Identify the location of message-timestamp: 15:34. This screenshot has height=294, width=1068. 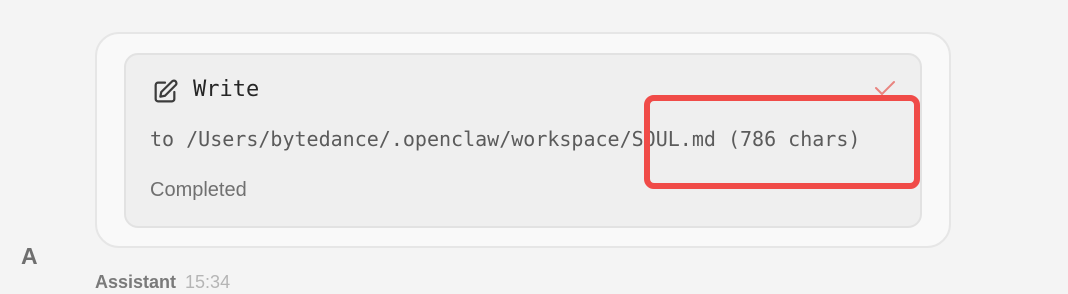
(208, 282).